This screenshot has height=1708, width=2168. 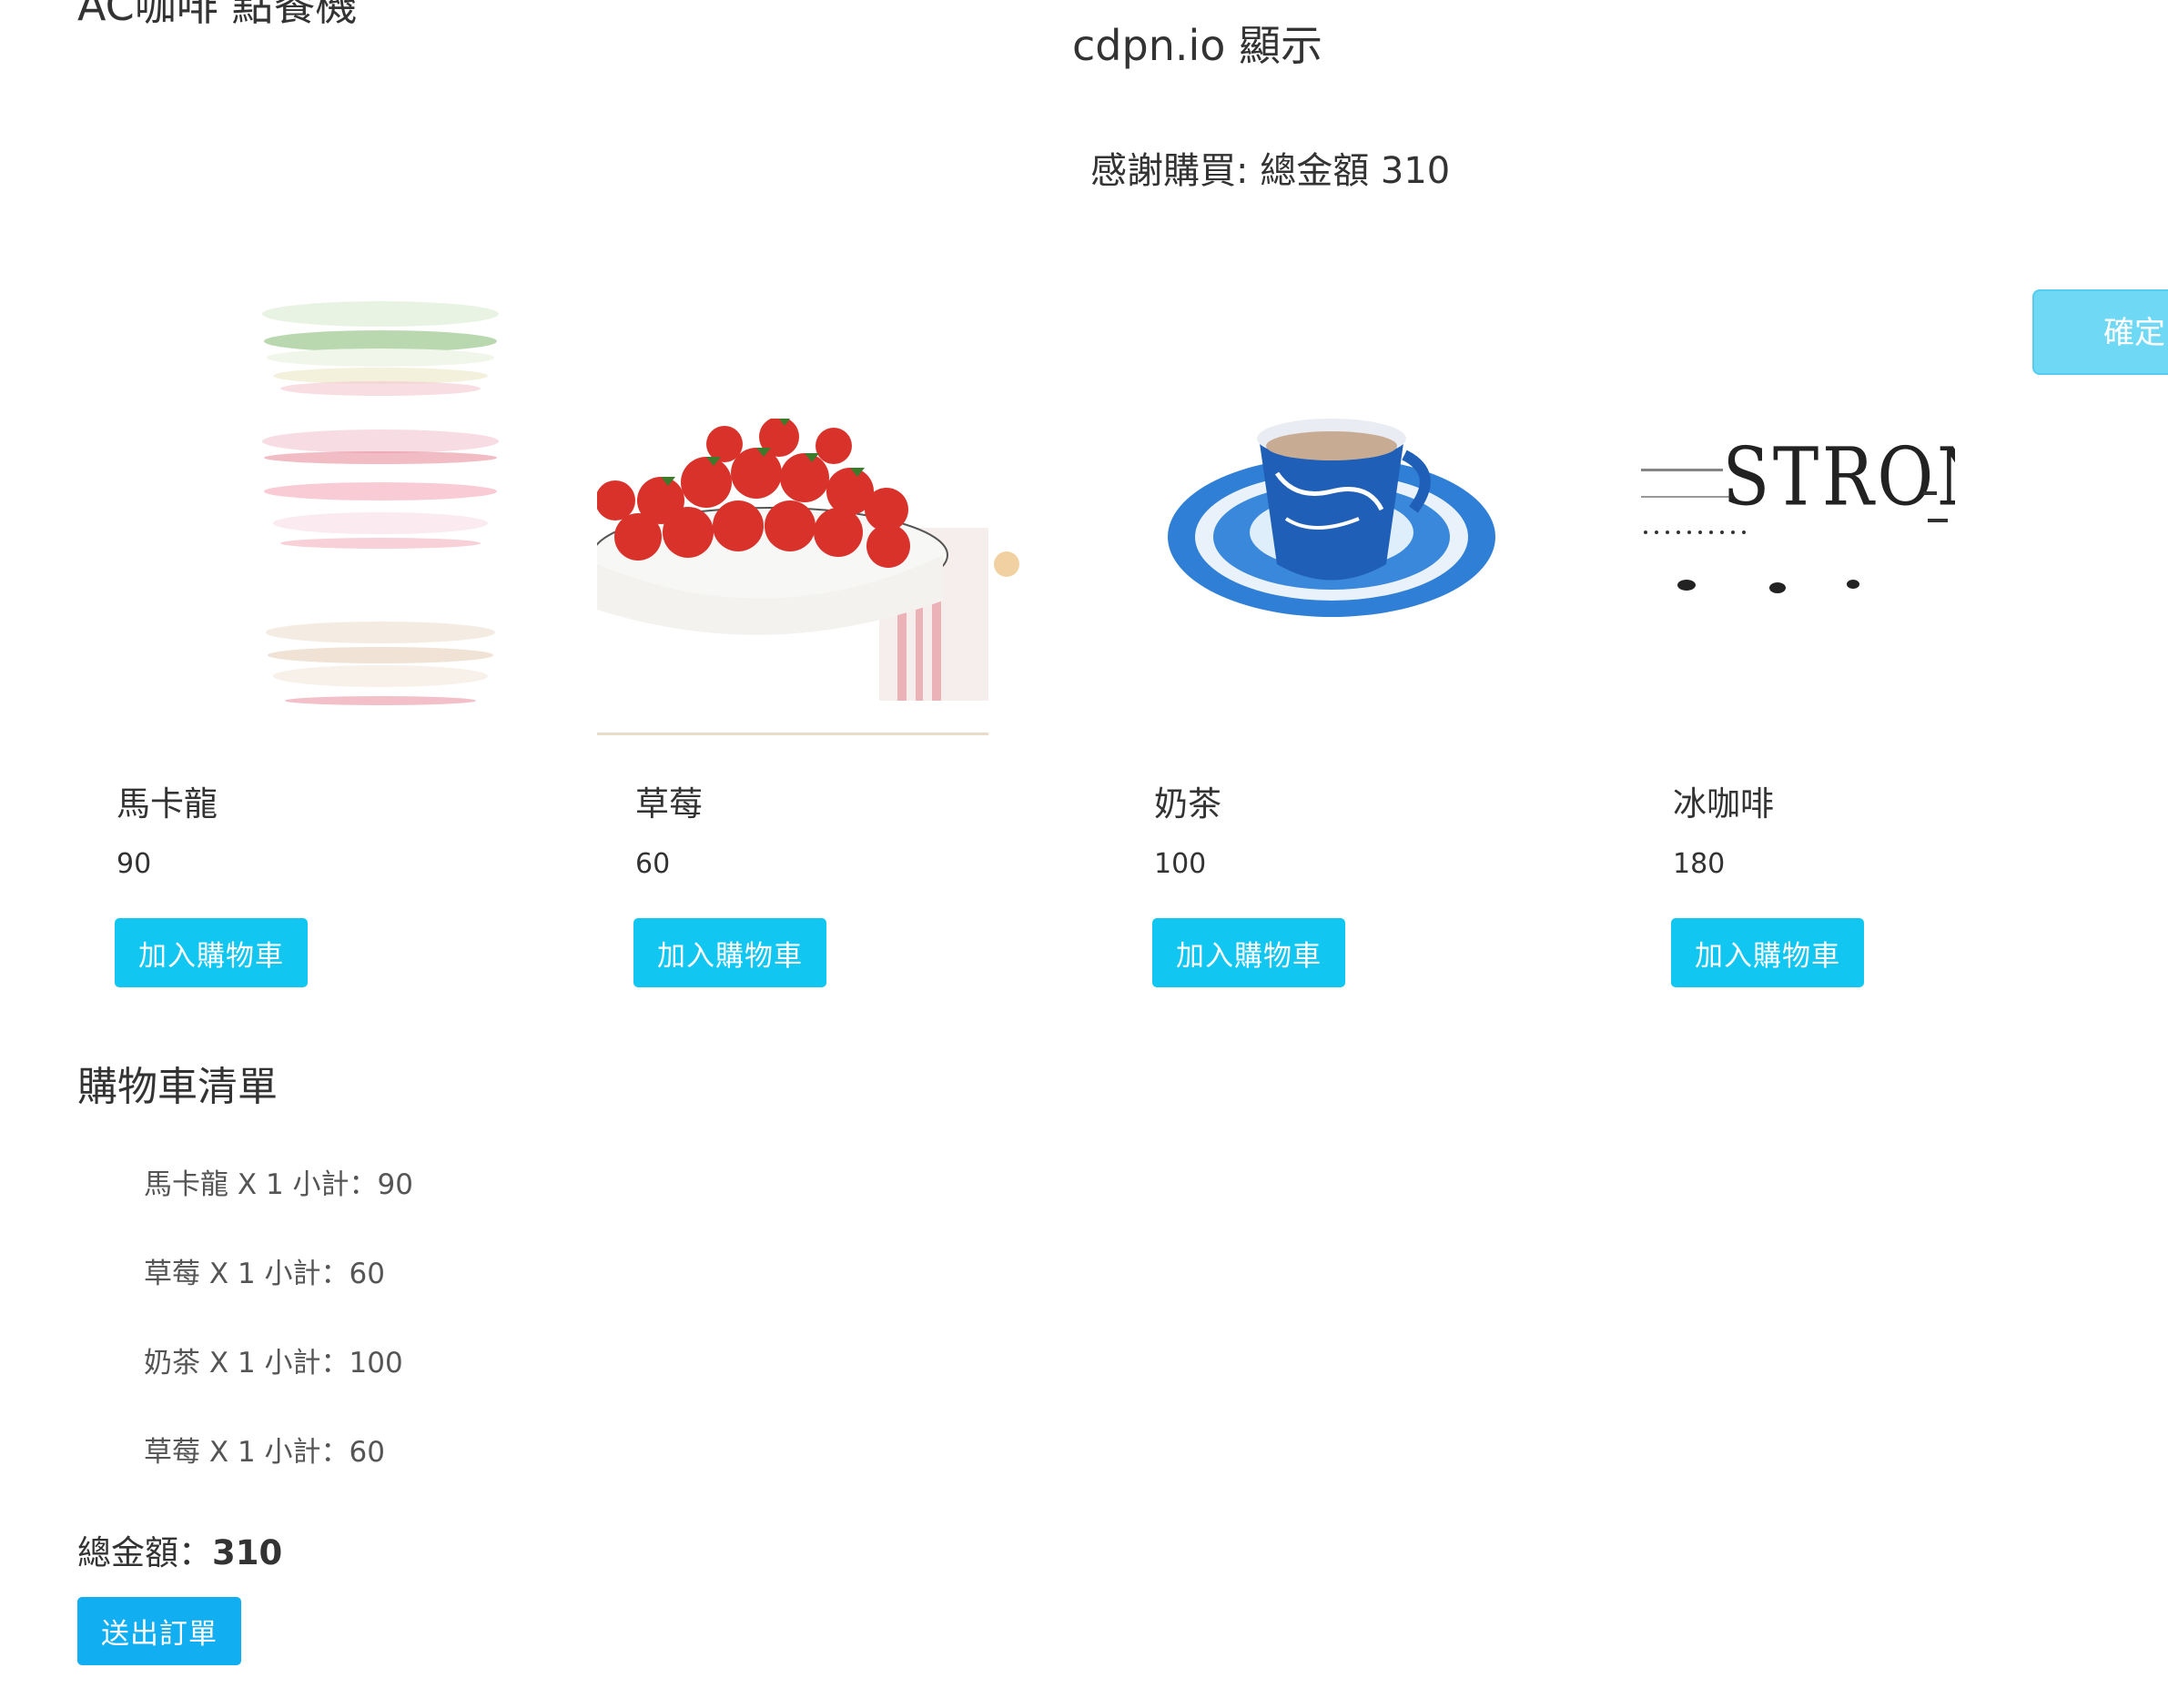 I want to click on svg-text: STRON, so click(x=1839, y=477).